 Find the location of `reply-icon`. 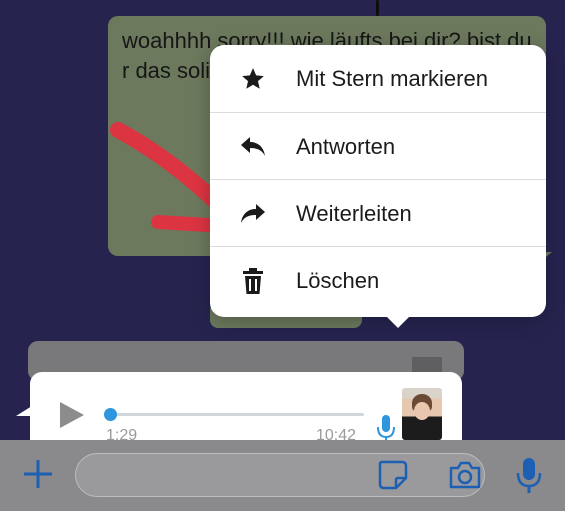

reply-icon is located at coordinates (253, 147).